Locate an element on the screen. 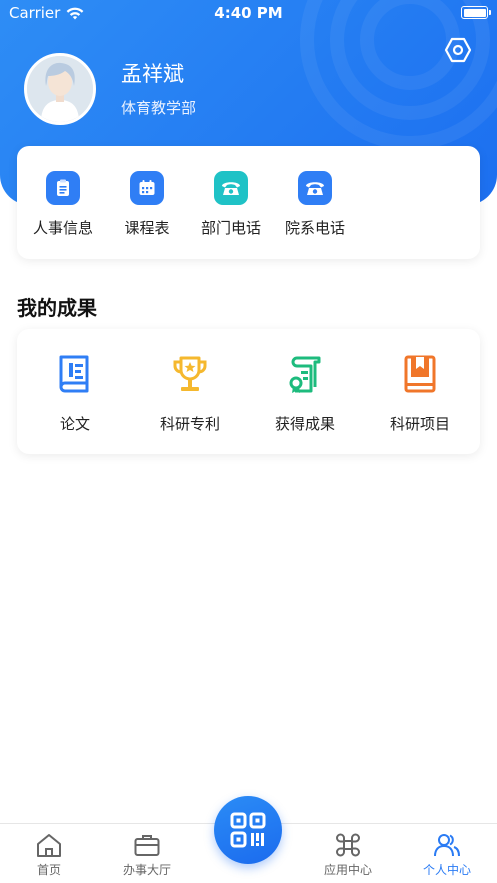 This screenshot has height=883, width=497. quick-action-faculty-phone: 院系电话 is located at coordinates (315, 204).